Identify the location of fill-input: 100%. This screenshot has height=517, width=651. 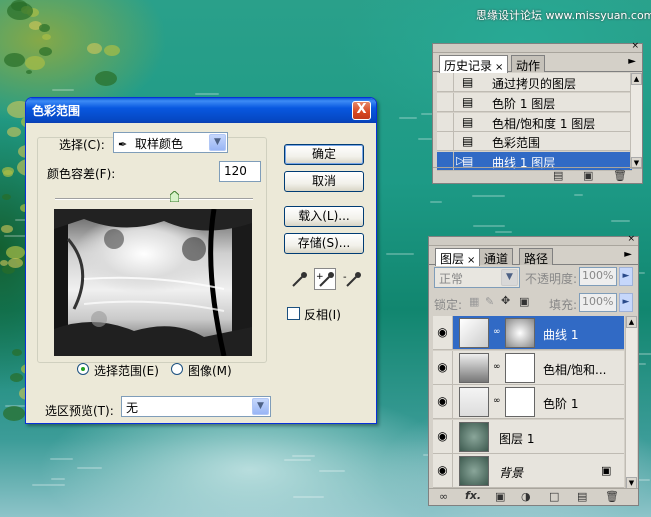
(598, 302).